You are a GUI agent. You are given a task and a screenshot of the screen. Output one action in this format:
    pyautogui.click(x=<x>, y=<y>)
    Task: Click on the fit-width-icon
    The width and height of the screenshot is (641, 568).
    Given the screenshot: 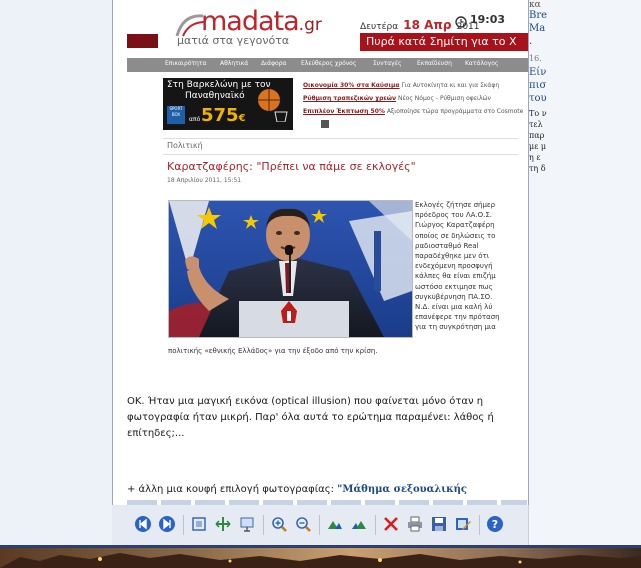 What is the action you would take?
    pyautogui.click(x=223, y=524)
    